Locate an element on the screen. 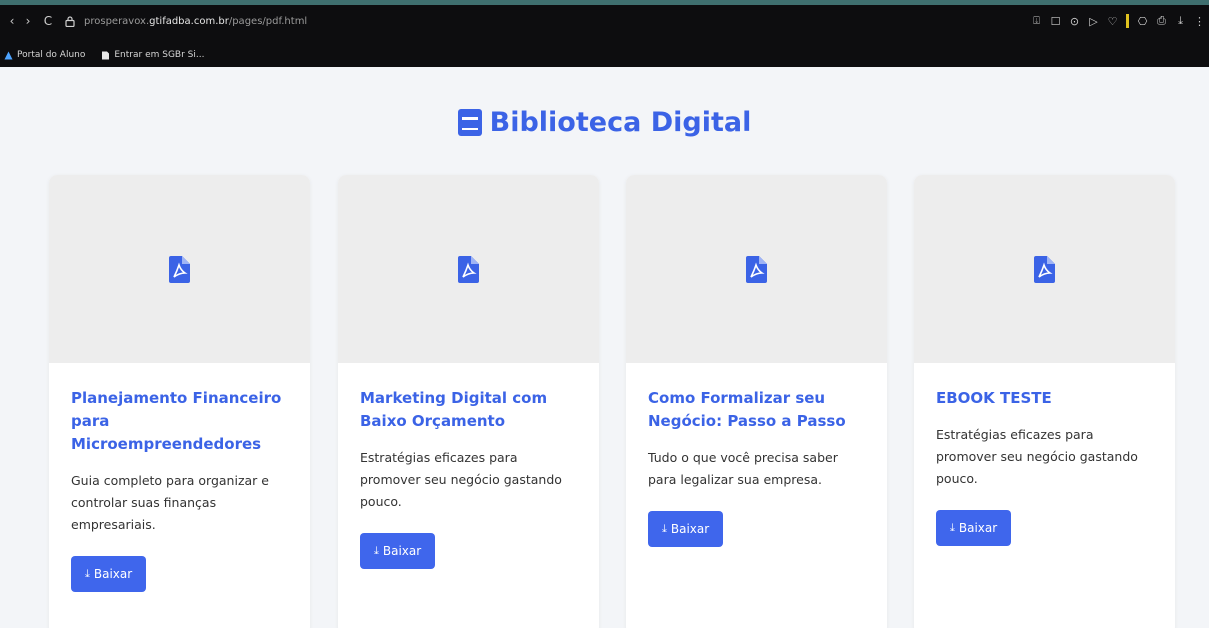 This screenshot has height=628, width=1209. extension-icon: ♡ is located at coordinates (1112, 21).